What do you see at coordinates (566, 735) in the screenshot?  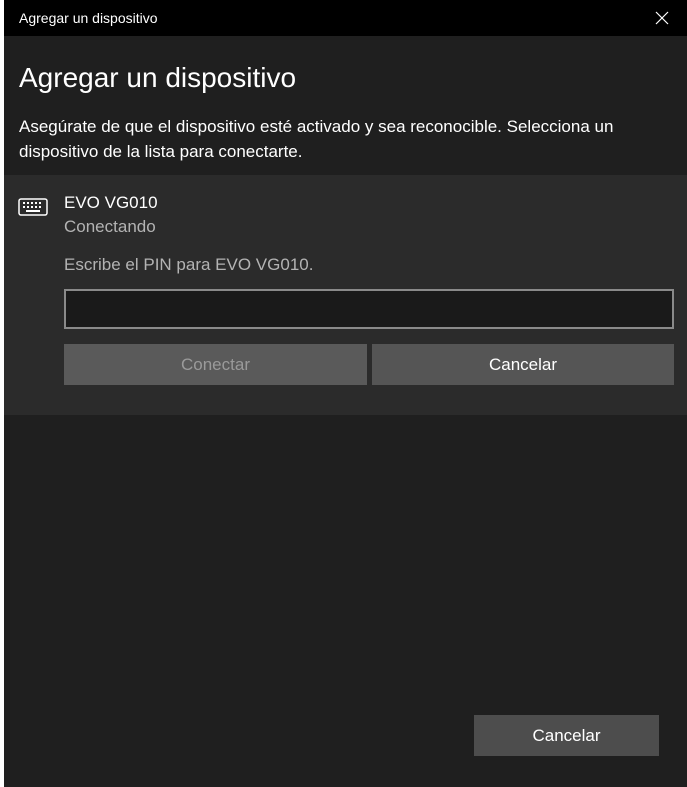 I see `cancel-button: Cancelar` at bounding box center [566, 735].